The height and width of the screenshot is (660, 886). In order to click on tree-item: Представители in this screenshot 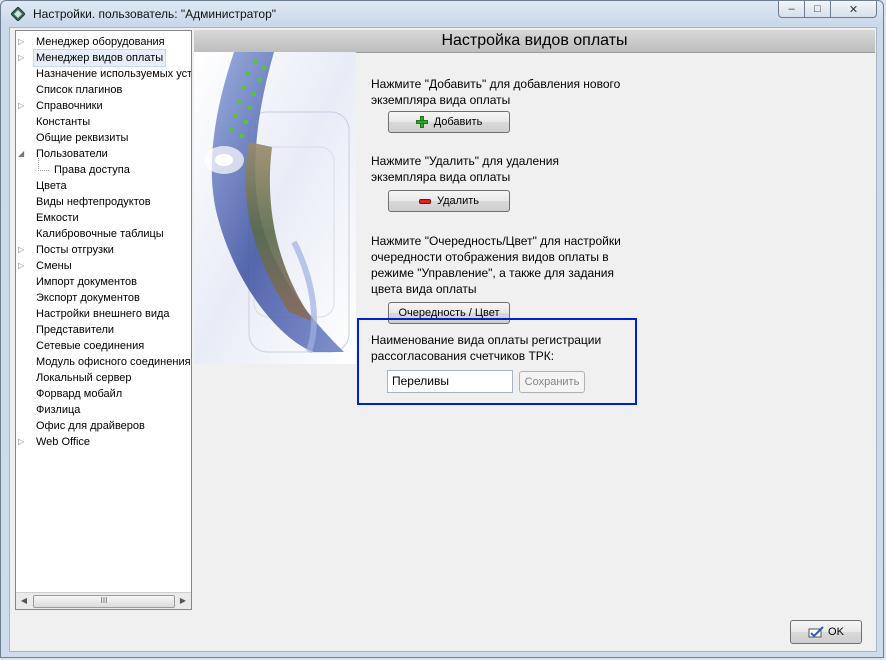, I will do `click(103, 330)`.